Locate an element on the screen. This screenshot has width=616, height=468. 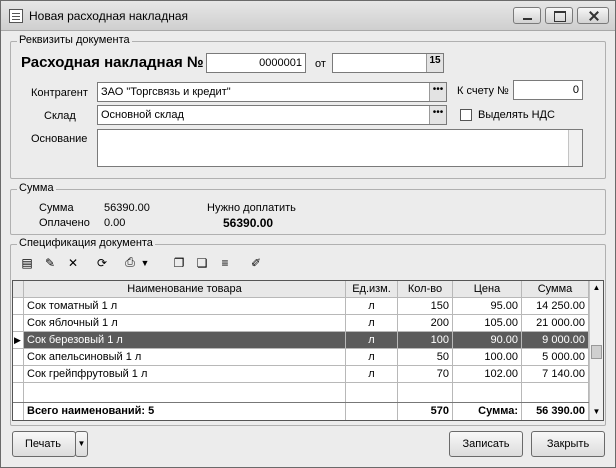
document-icon is located at coordinates (16, 16).